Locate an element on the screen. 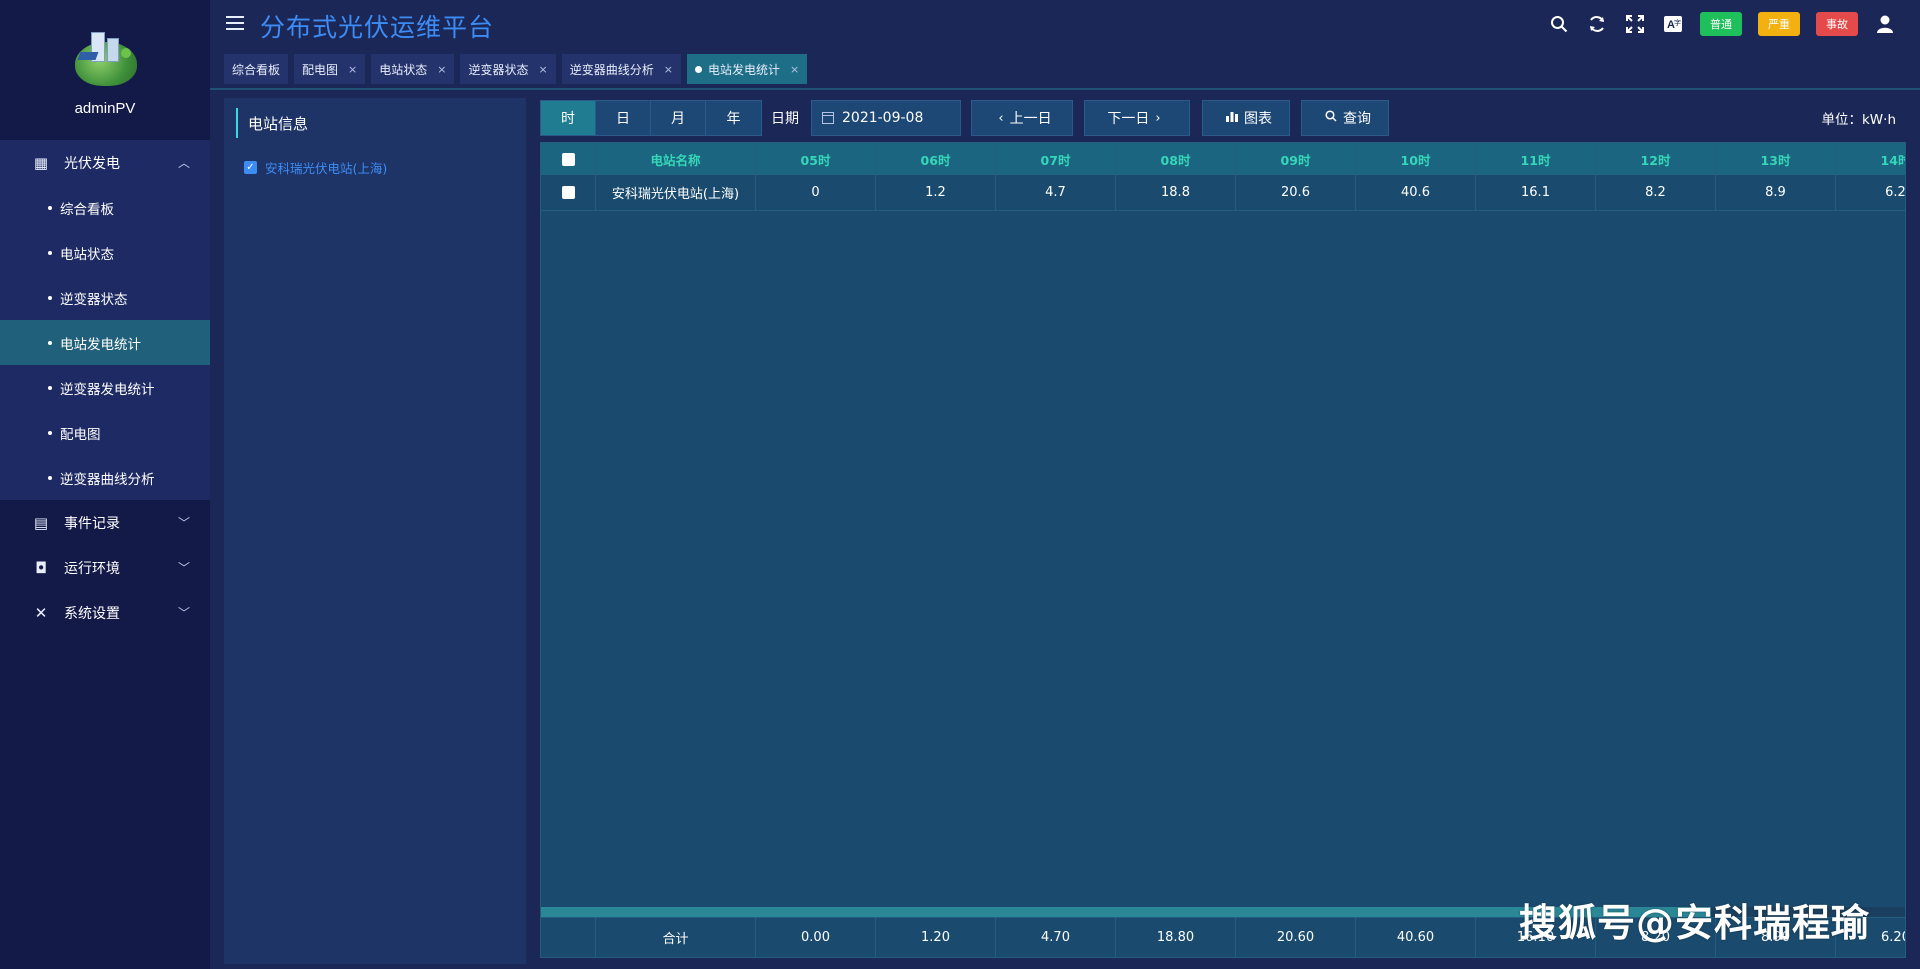 This screenshot has width=1920, height=969. station-panel: 电站信息 ✓ 安科瑞光伏电站(上海) is located at coordinates (375, 531).